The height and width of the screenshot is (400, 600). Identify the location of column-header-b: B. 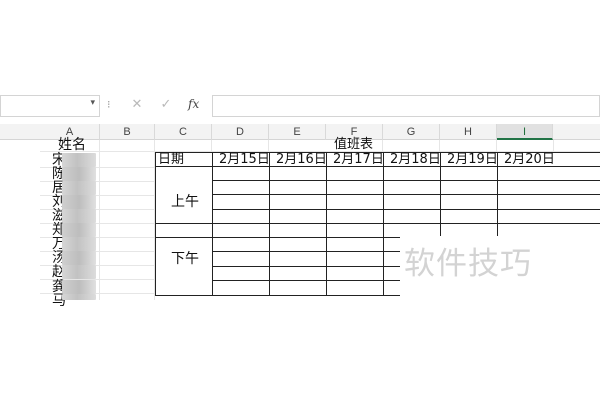
(127, 132).